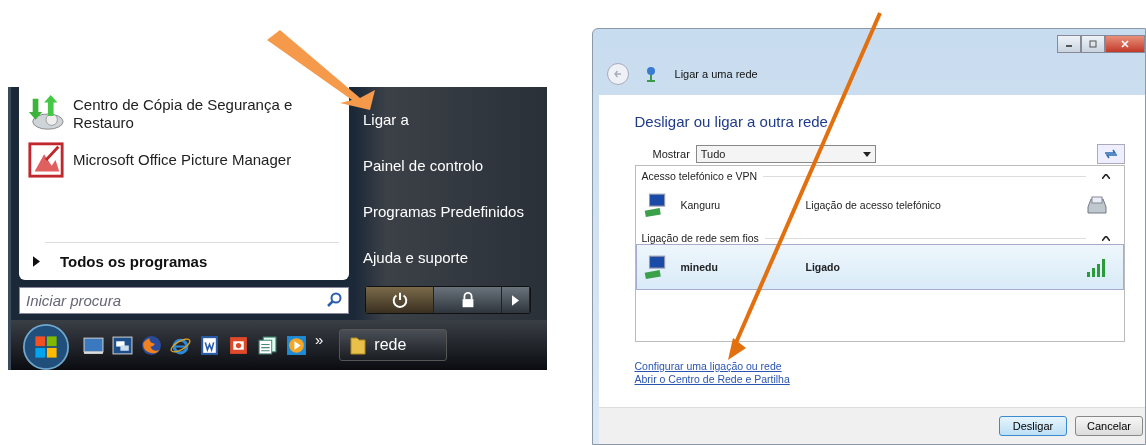 The width and height of the screenshot is (1146, 445). What do you see at coordinates (296, 345) in the screenshot?
I see `play-icon` at bounding box center [296, 345].